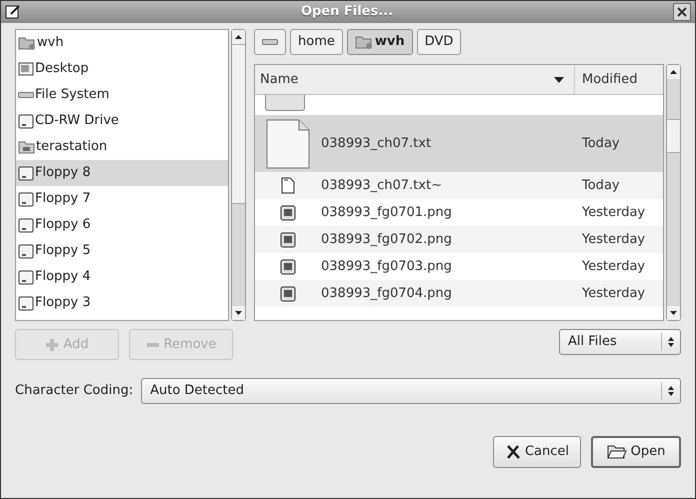  Describe the element at coordinates (122, 95) in the screenshot. I see `place-item: File System` at that location.